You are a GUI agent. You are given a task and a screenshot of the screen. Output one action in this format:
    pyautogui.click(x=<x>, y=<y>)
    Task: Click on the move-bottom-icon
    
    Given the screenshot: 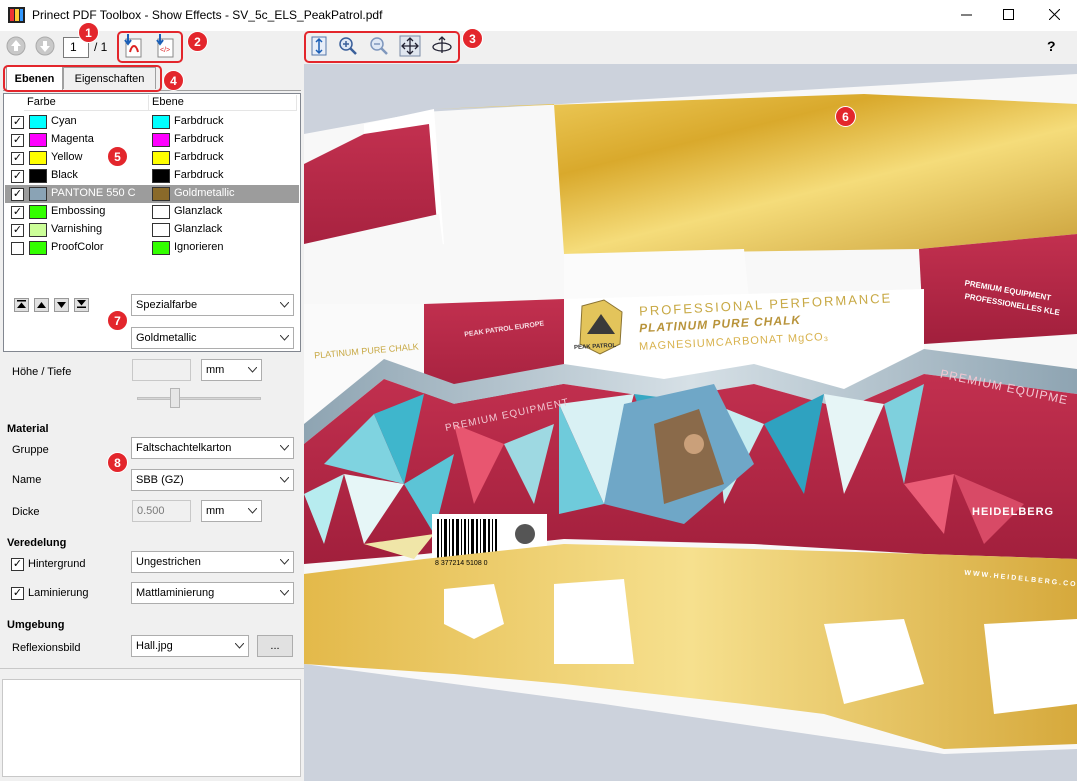 What is the action you would take?
    pyautogui.click(x=81, y=305)
    